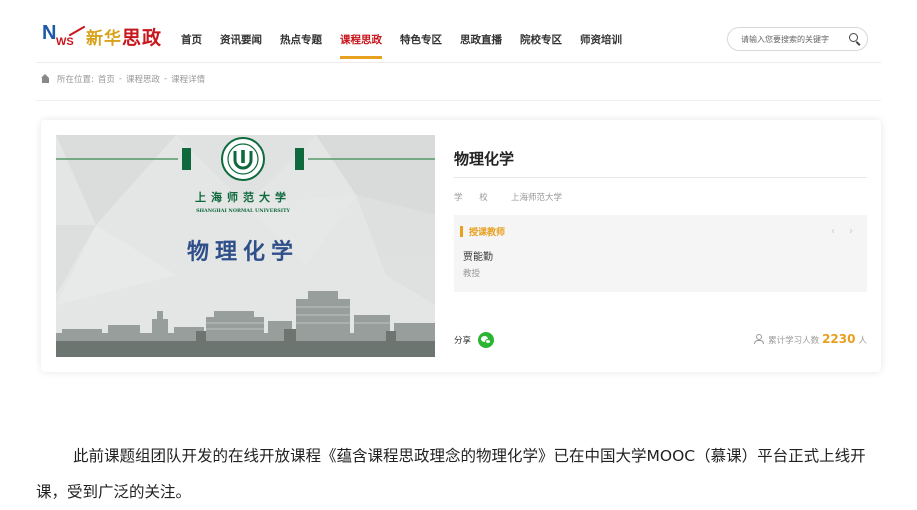 This screenshot has width=917, height=510. I want to click on chevron-left-icon: ‹, so click(833, 231).